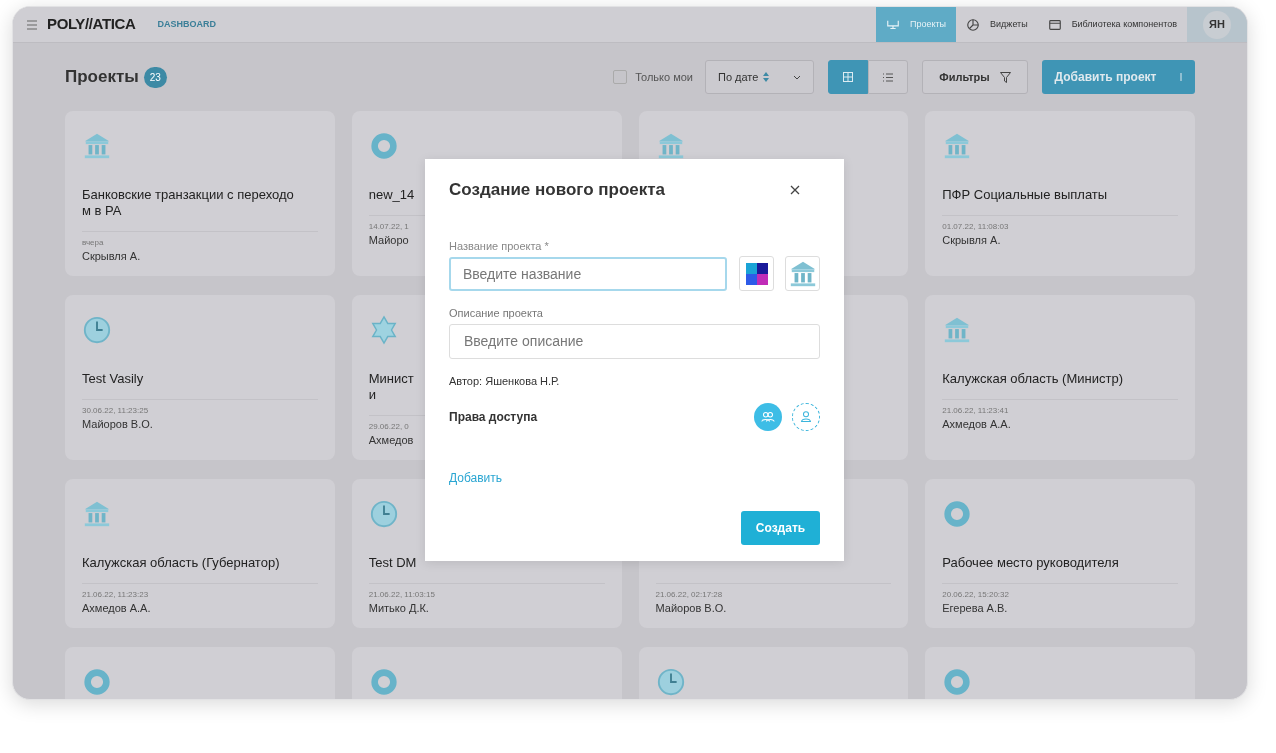 Image resolution: width=1276 pixels, height=753 pixels. I want to click on card-date: 21.06.22, 11:23:23, so click(115, 594).